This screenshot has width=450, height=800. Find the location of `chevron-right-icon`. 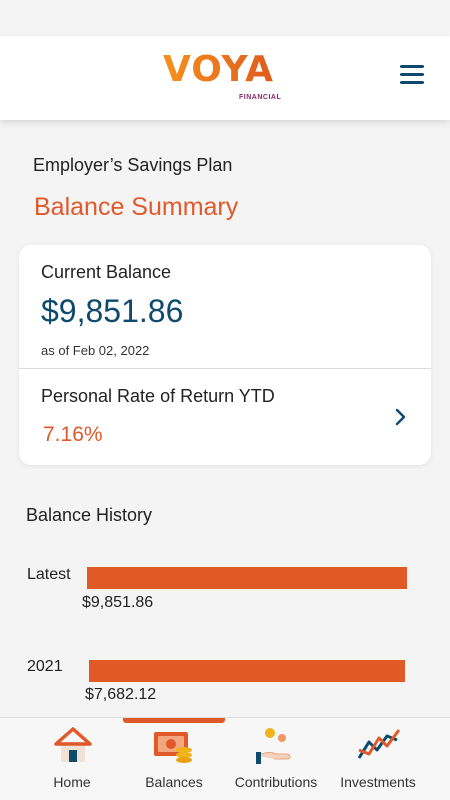

chevron-right-icon is located at coordinates (401, 417).